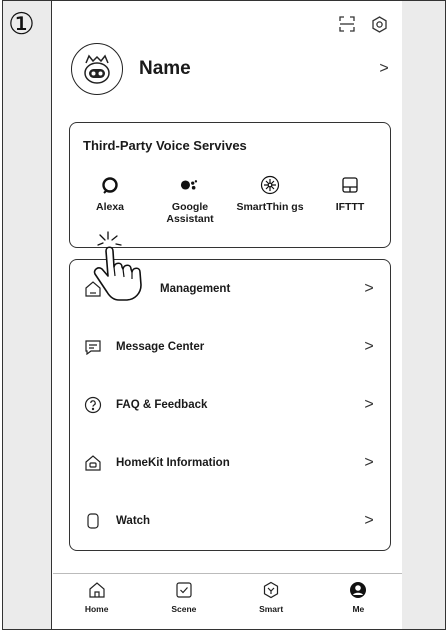 The width and height of the screenshot is (448, 630). Describe the element at coordinates (110, 200) in the screenshot. I see `service-alexa: Alexa` at that location.